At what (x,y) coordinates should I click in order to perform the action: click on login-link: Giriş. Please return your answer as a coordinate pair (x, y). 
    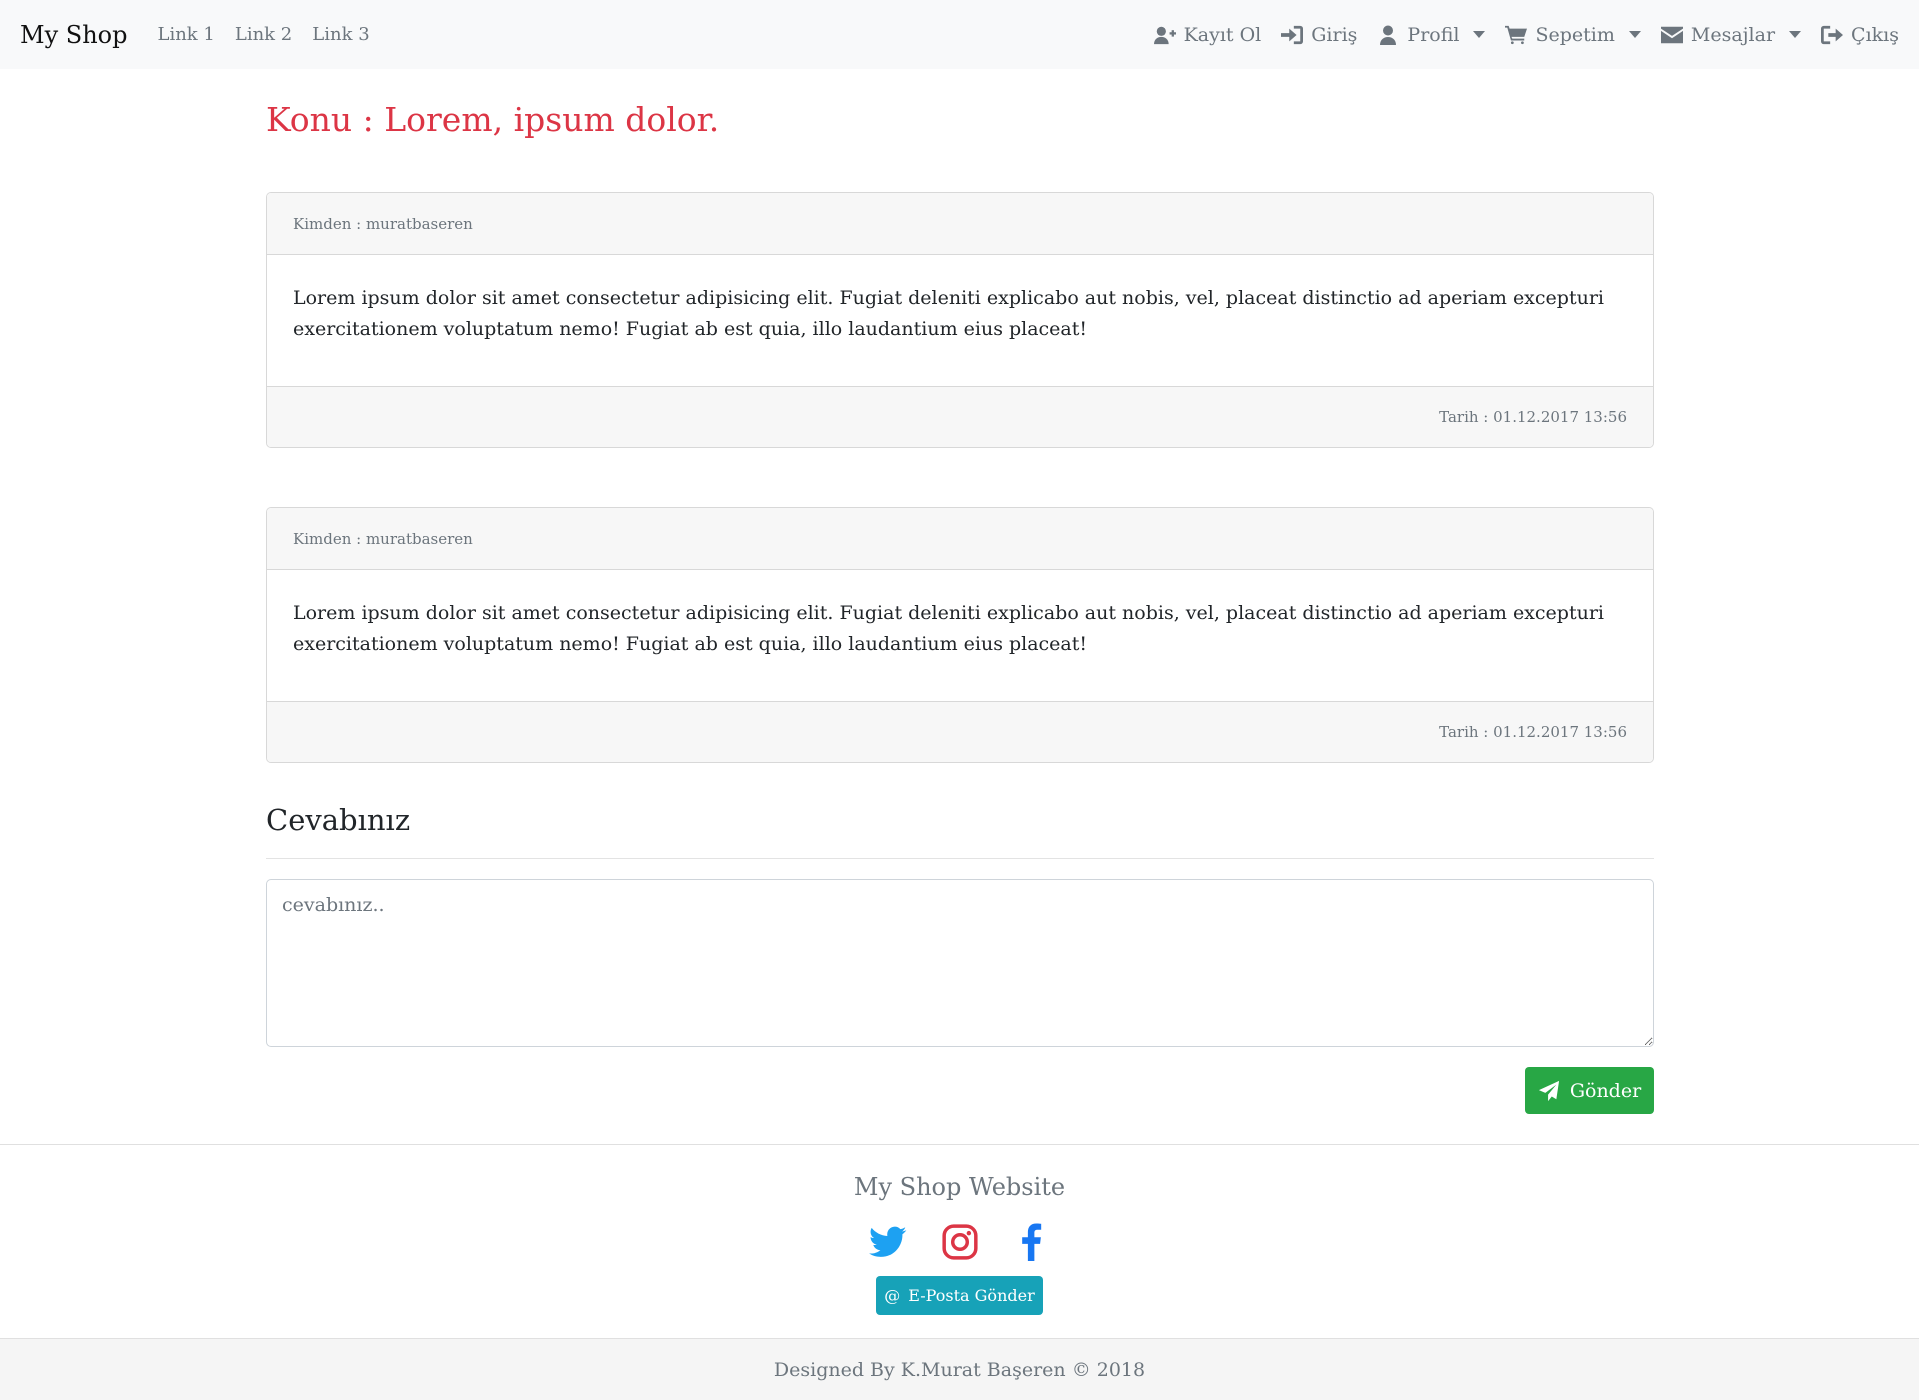
    Looking at the image, I should click on (1319, 35).